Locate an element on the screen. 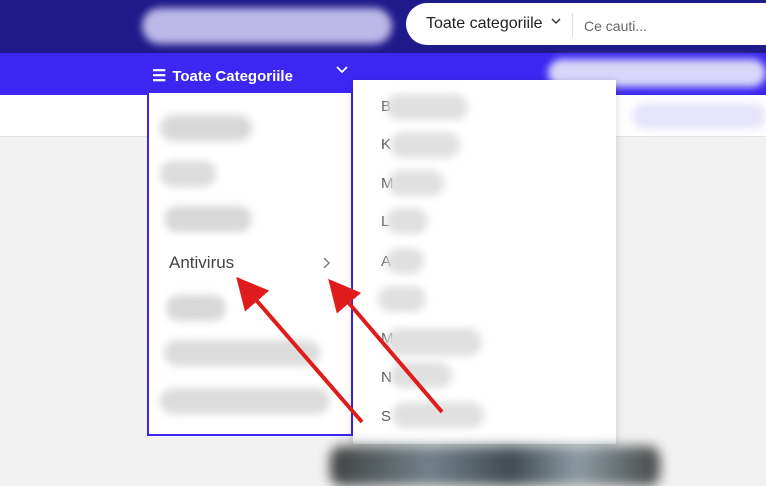 This screenshot has width=766, height=486. blurred-secondary-link is located at coordinates (699, 116).